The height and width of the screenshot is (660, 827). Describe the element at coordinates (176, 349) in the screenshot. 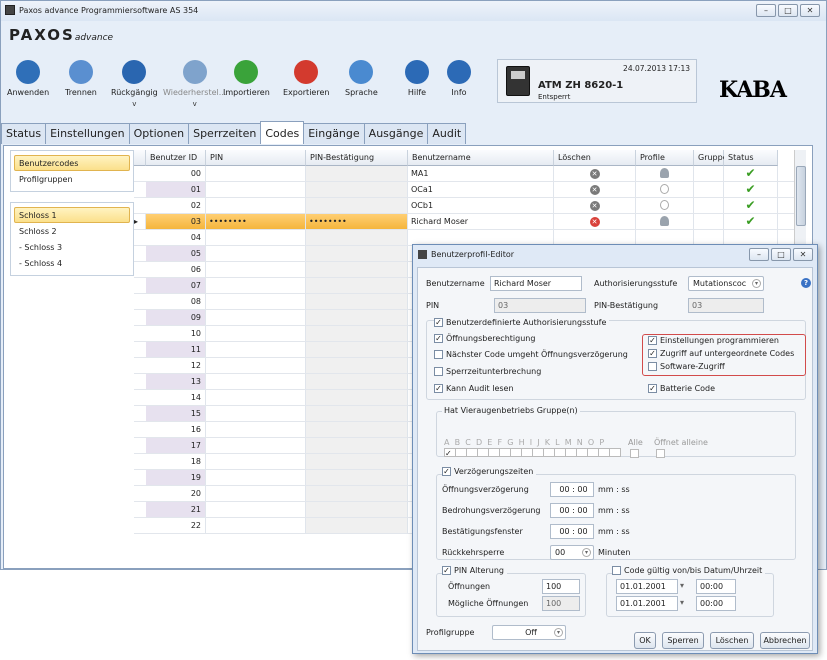

I see `user-id-cell: 11` at that location.